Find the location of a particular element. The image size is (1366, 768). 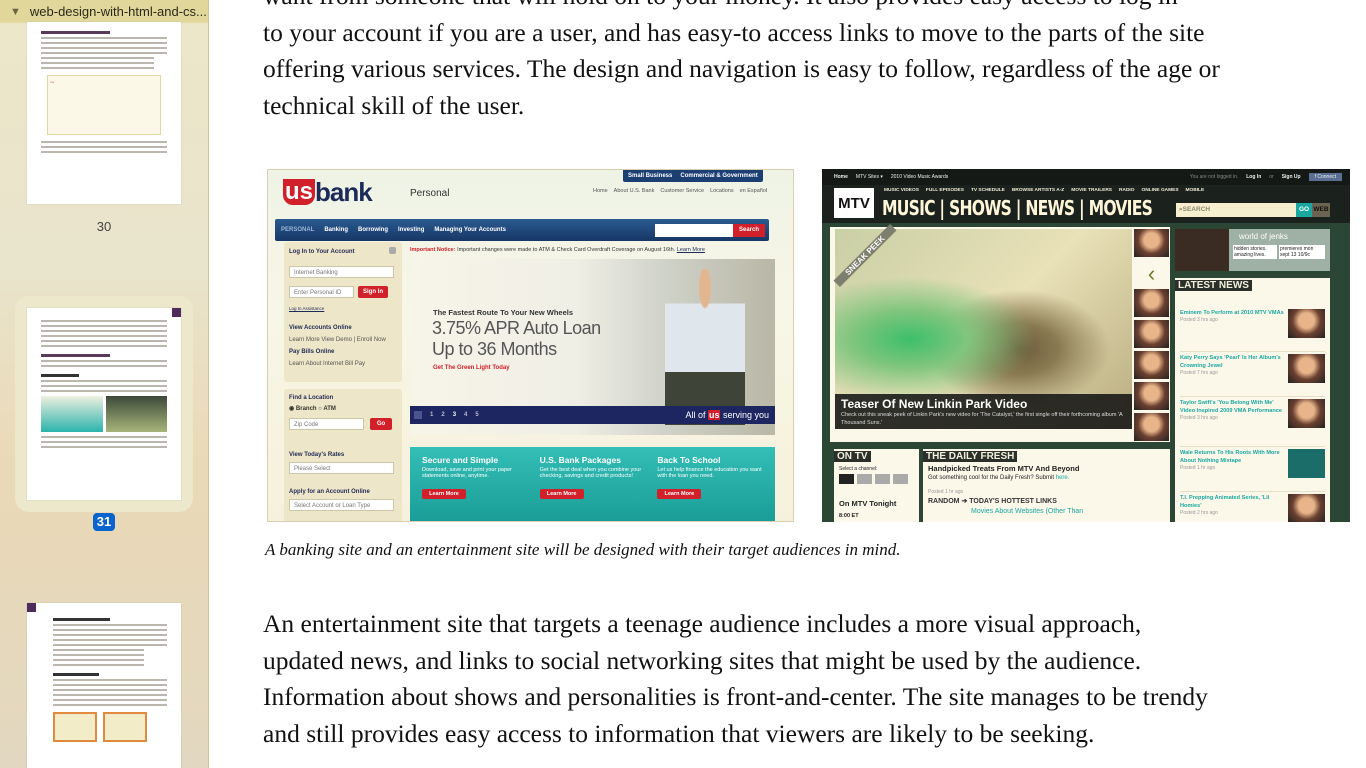

nav-item: MOBILE is located at coordinates (1195, 190).